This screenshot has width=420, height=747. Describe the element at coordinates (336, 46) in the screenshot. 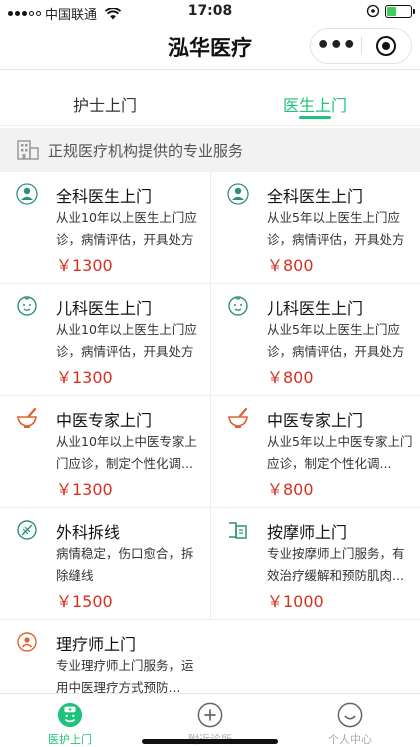

I see `more-icon: •••` at that location.